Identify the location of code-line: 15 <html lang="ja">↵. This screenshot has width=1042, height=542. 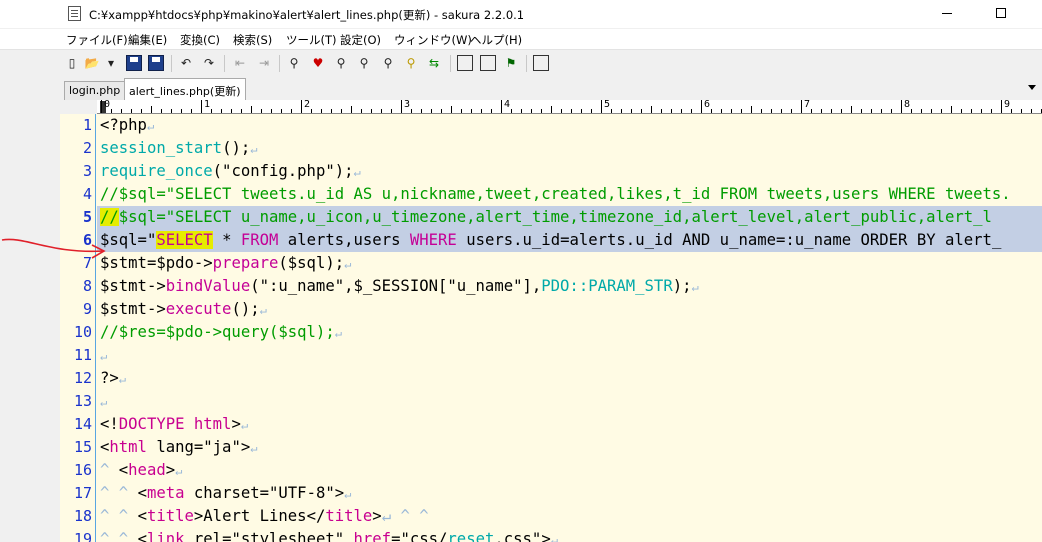
(551, 447).